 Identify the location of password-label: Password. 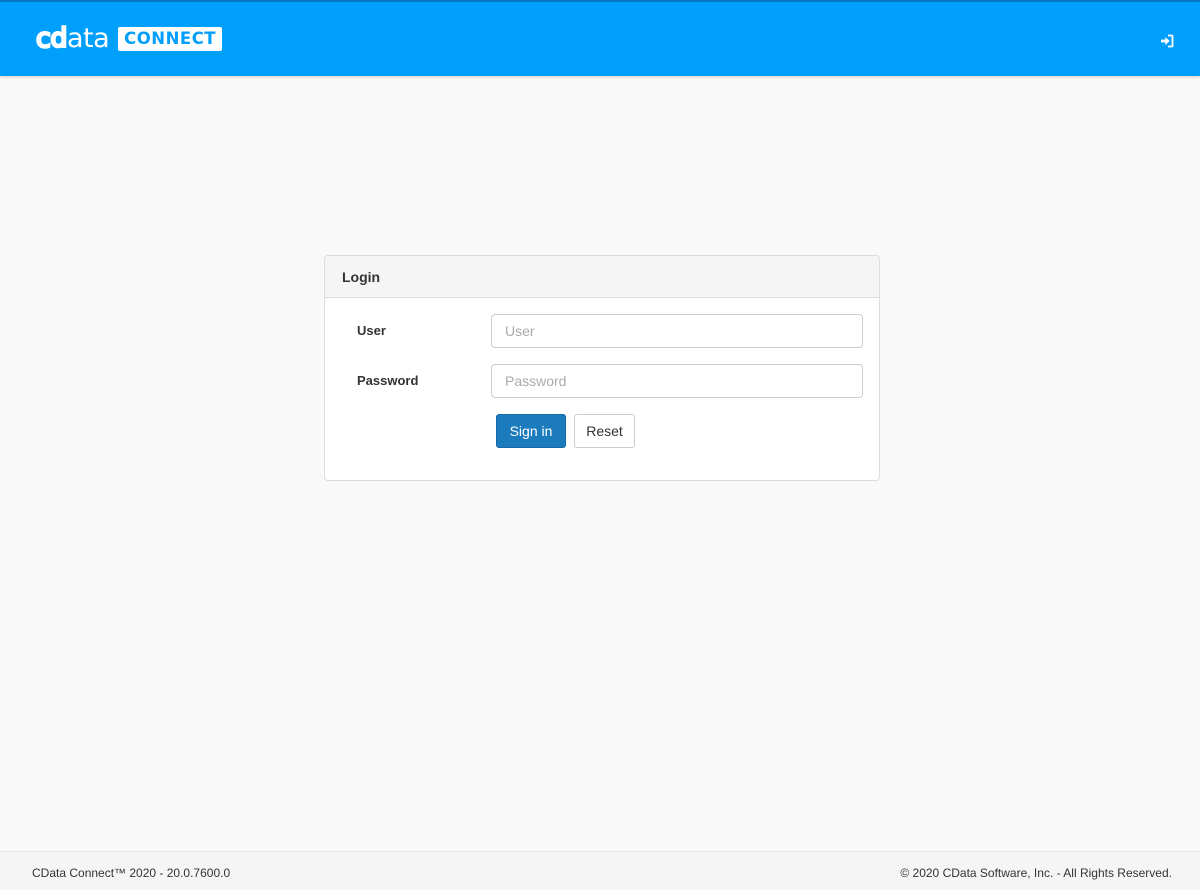
(388, 380).